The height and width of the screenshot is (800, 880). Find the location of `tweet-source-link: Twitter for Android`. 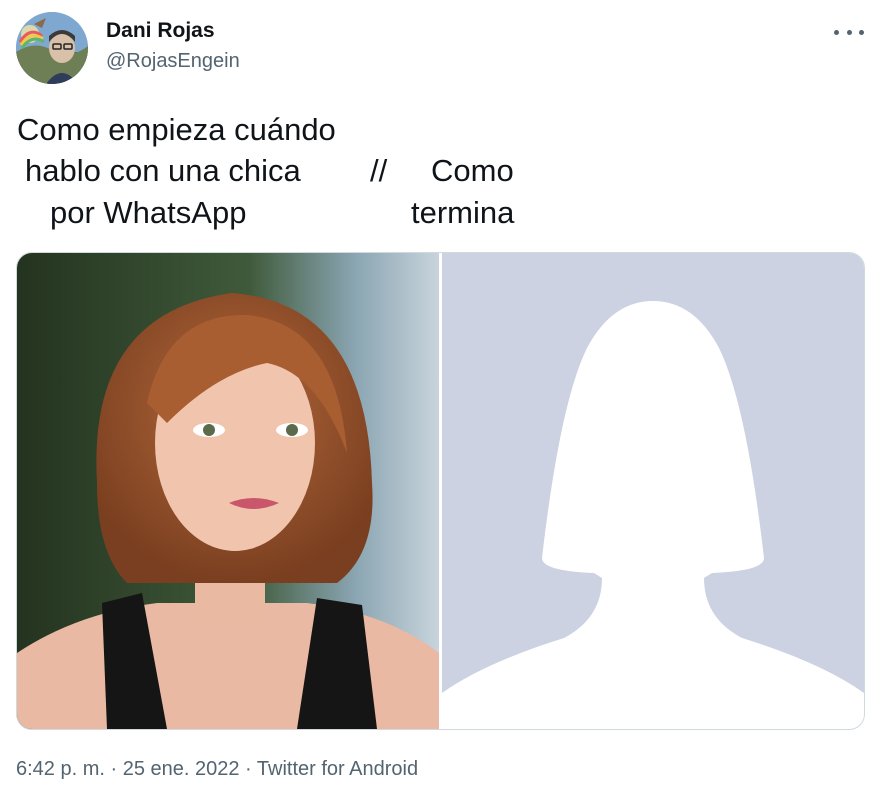

tweet-source-link: Twitter for Android is located at coordinates (337, 769).